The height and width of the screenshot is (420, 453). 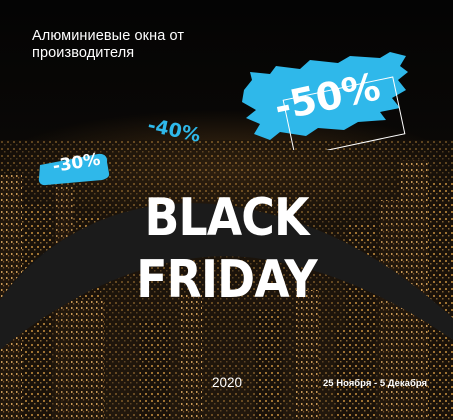 What do you see at coordinates (226, 280) in the screenshot?
I see `title-friday: FRIDAY` at bounding box center [226, 280].